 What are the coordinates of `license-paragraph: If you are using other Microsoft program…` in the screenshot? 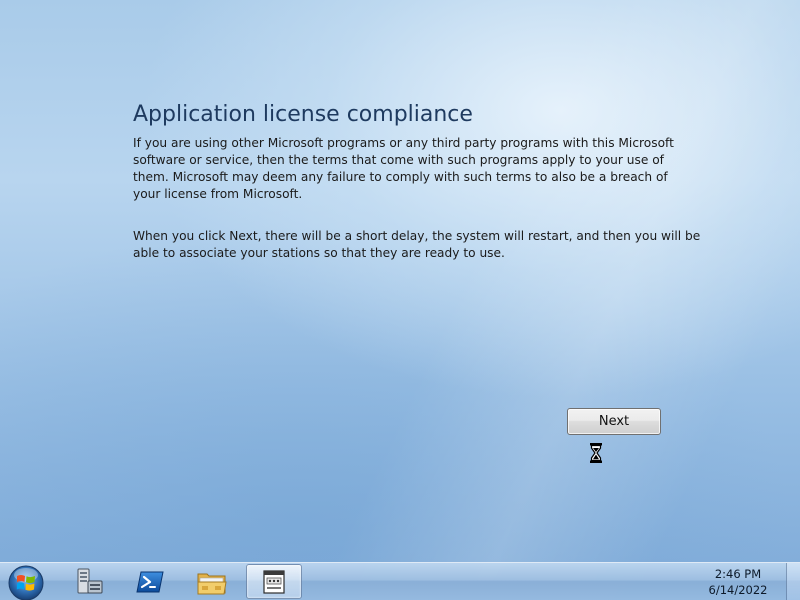 It's located at (403, 168).